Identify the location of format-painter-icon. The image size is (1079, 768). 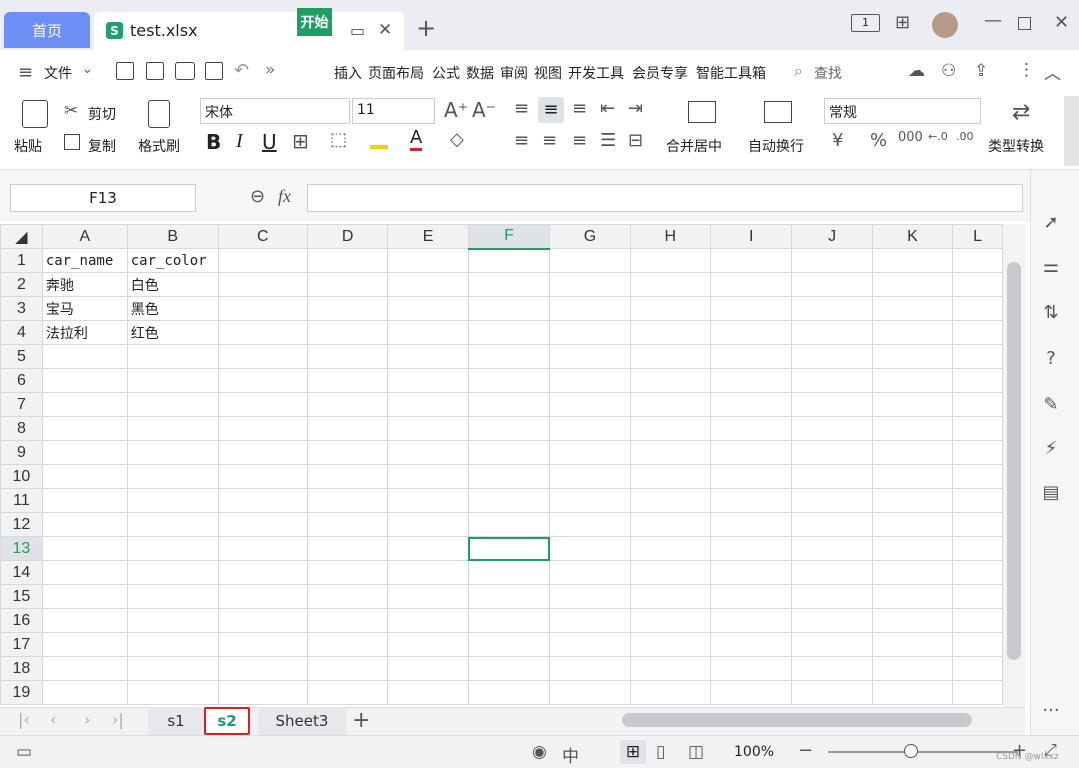
(159, 114).